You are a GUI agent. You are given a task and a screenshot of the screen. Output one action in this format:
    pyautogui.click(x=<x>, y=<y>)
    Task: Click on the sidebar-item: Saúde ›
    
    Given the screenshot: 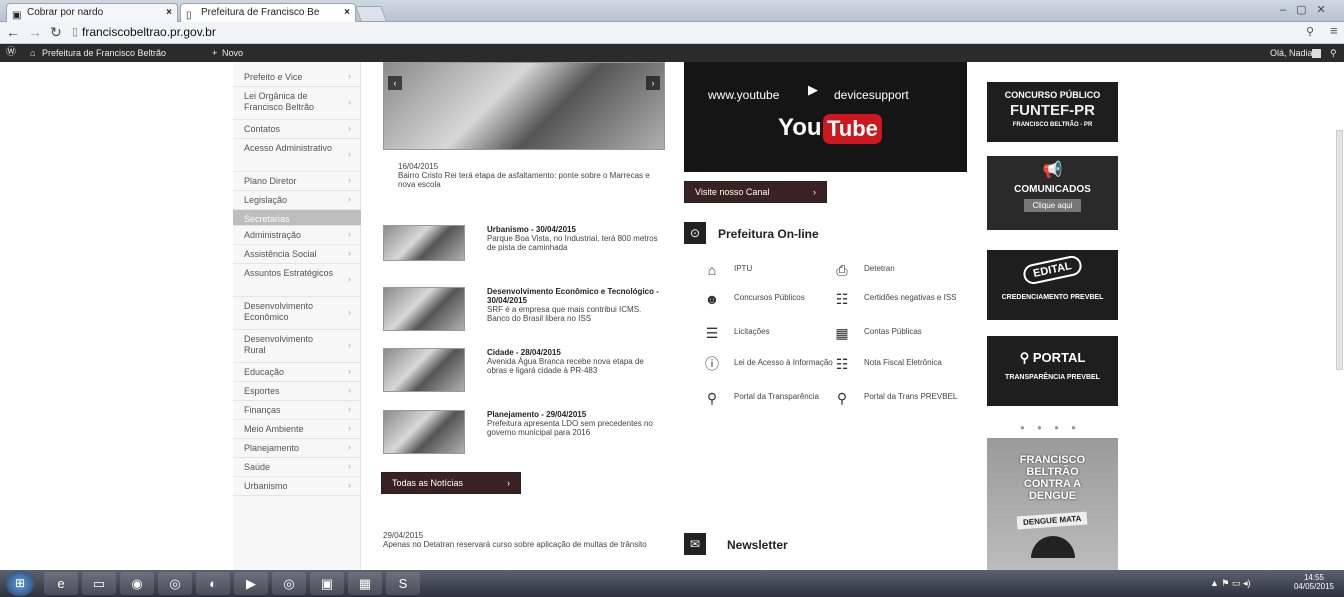 What is the action you would take?
    pyautogui.click(x=297, y=467)
    